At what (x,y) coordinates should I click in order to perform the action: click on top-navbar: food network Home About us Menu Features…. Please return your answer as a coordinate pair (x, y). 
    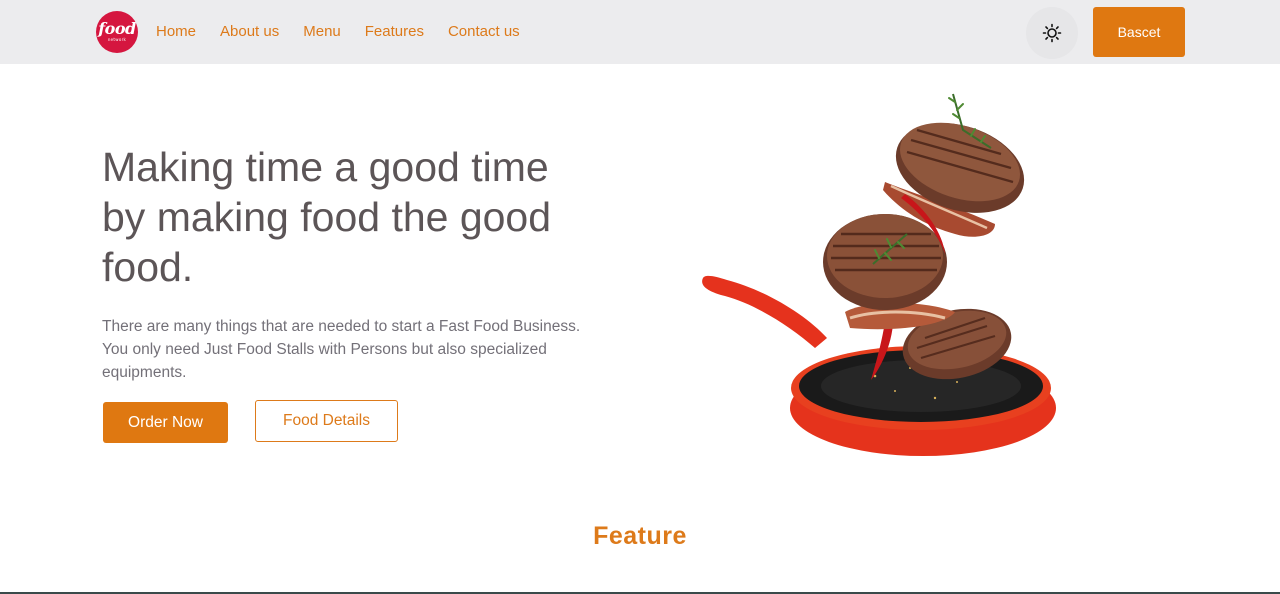
    Looking at the image, I should click on (640, 32).